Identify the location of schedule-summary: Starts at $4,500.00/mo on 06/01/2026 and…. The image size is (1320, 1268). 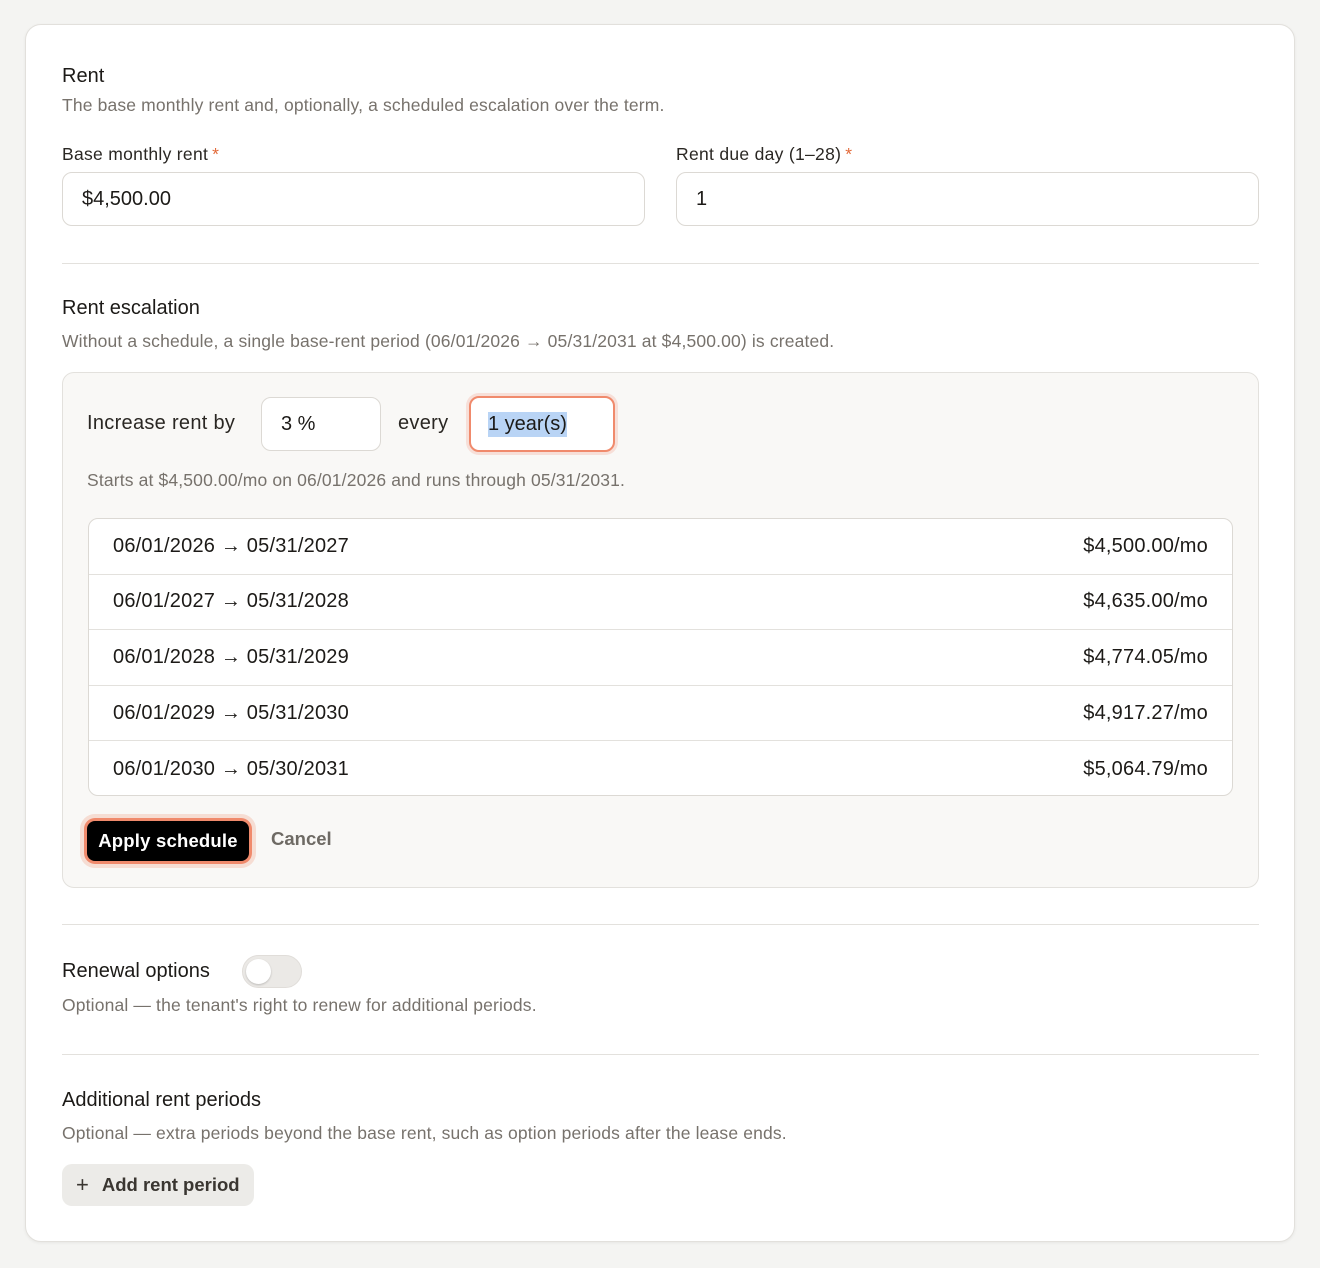
(356, 480).